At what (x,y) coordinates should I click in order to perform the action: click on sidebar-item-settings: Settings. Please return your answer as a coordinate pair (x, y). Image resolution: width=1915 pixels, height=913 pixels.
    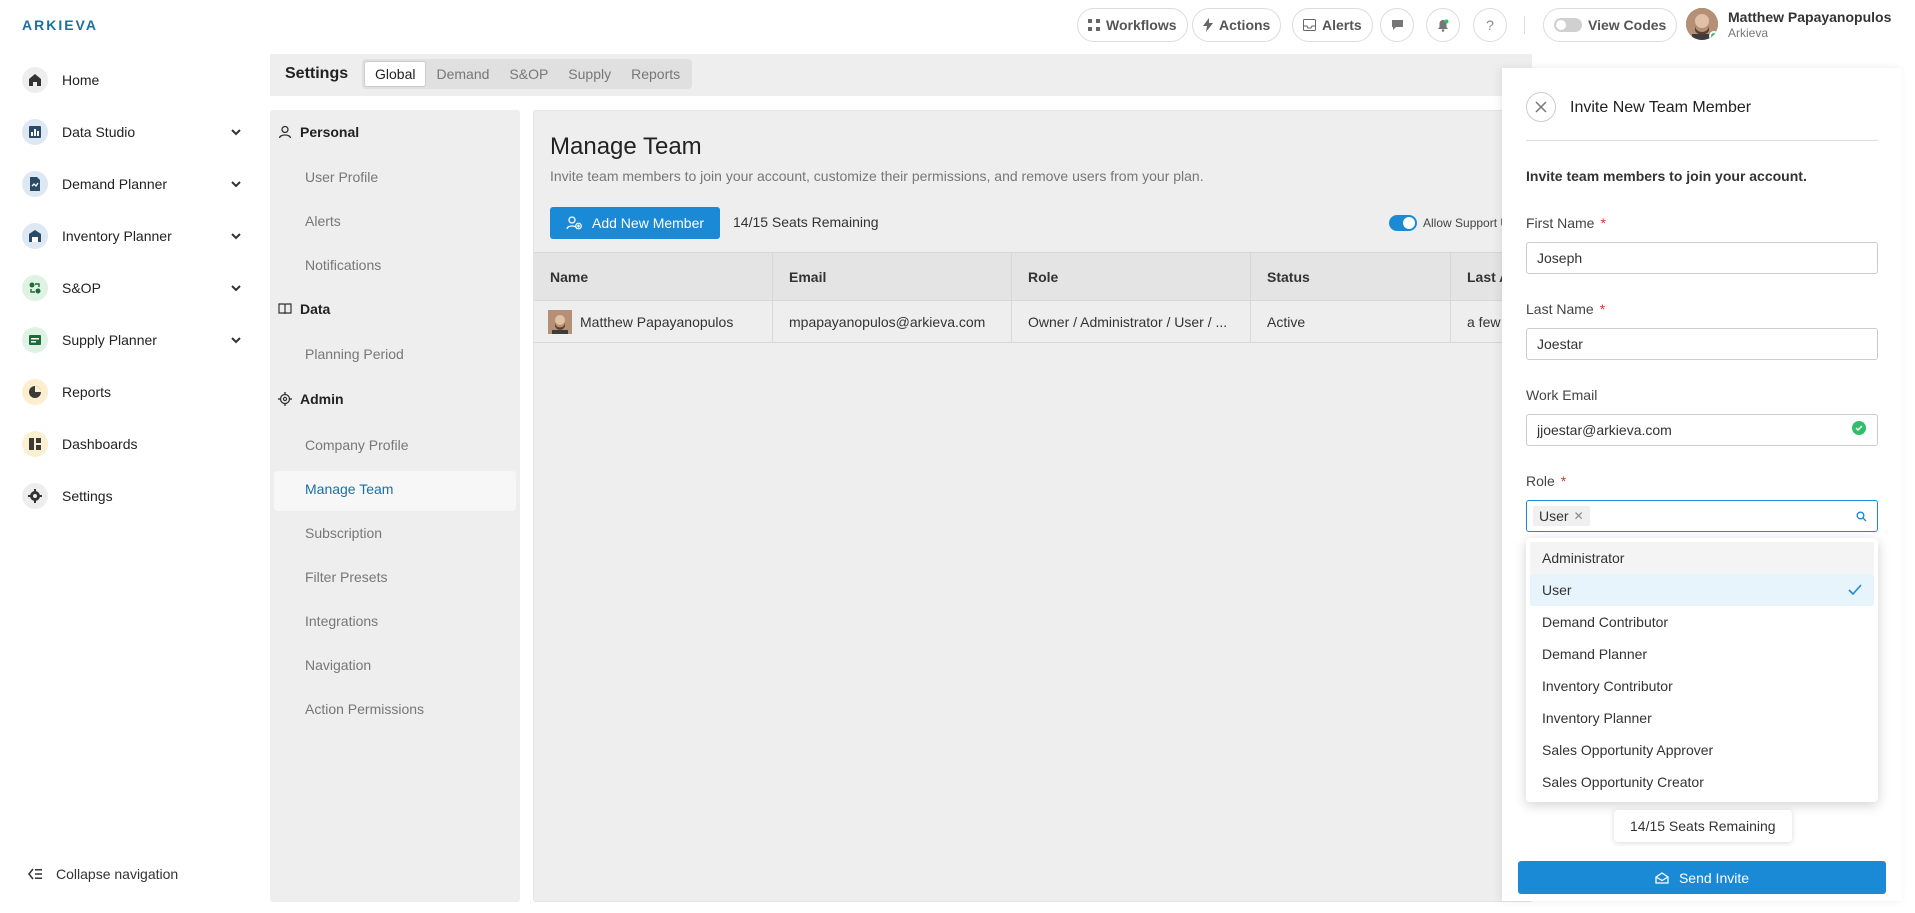
    Looking at the image, I should click on (132, 496).